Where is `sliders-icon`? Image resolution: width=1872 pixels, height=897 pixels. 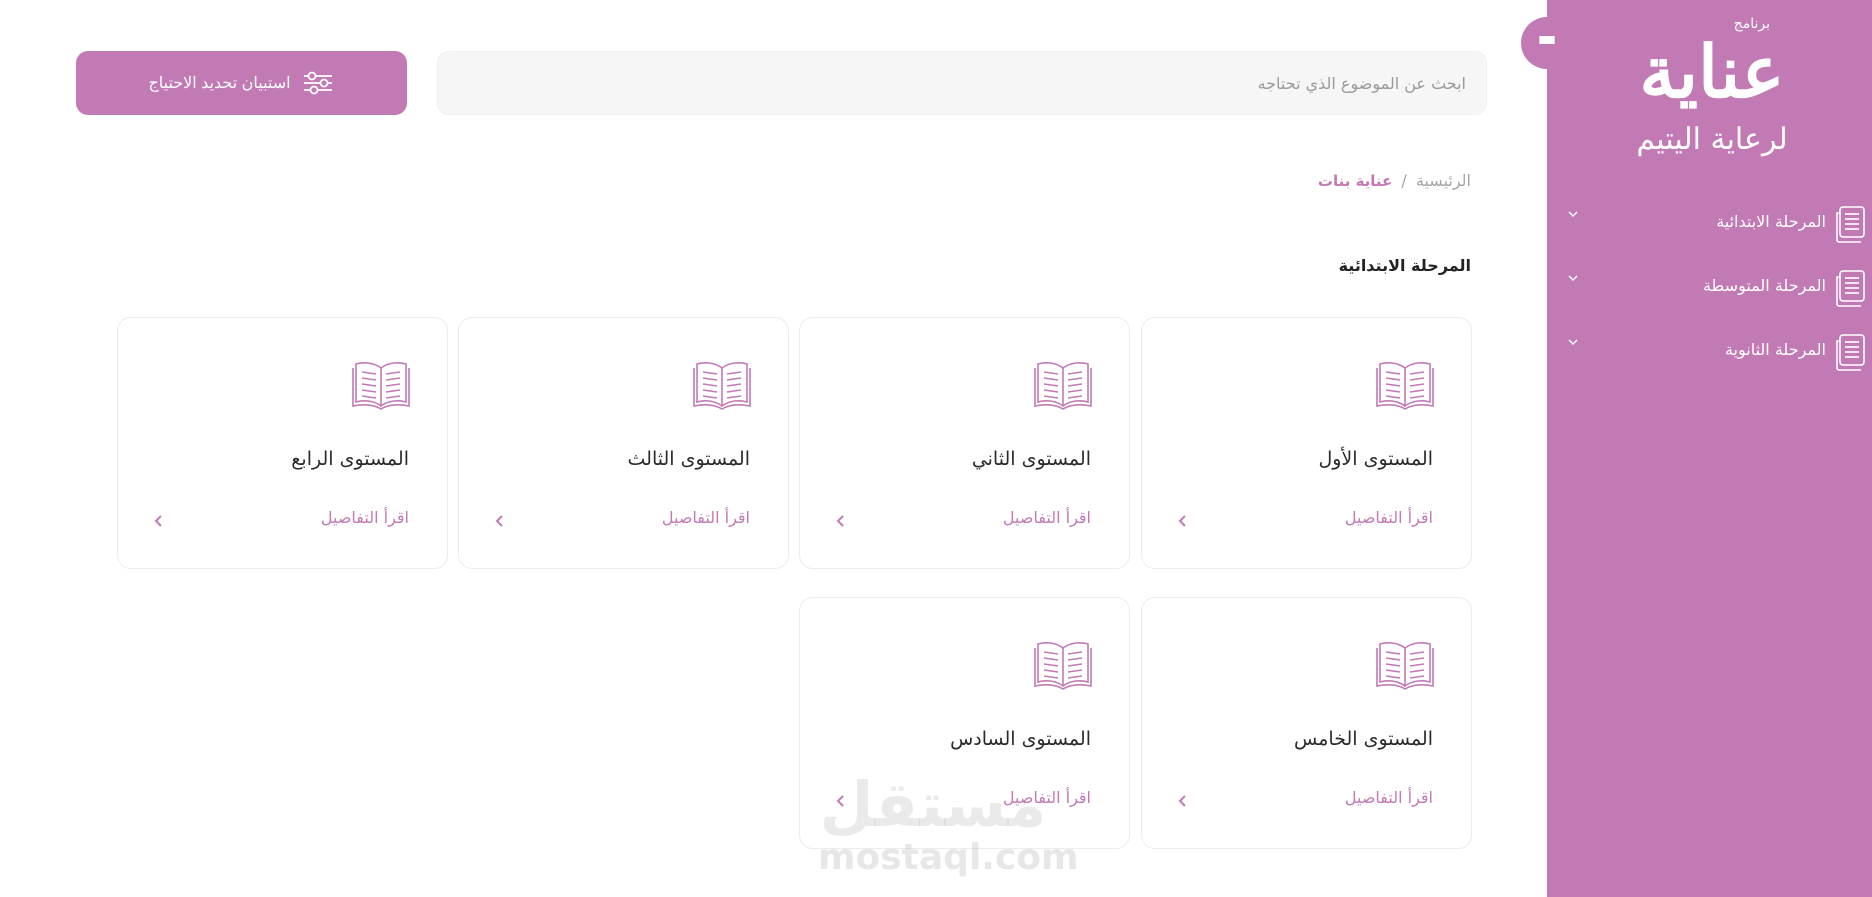
sliders-icon is located at coordinates (317, 83).